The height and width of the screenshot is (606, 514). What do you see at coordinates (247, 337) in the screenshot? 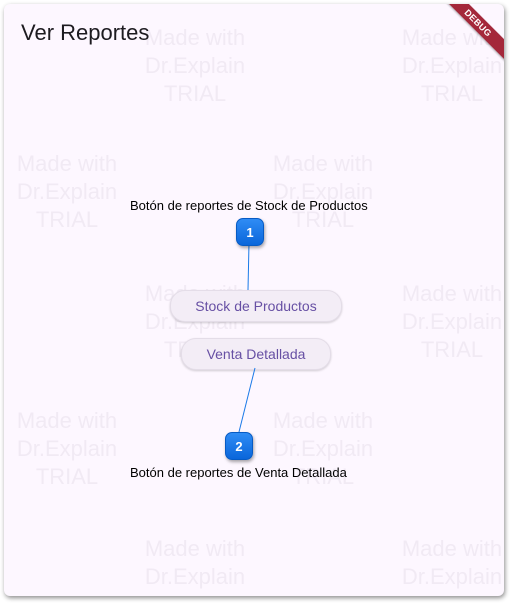
I see `callout-connectors` at bounding box center [247, 337].